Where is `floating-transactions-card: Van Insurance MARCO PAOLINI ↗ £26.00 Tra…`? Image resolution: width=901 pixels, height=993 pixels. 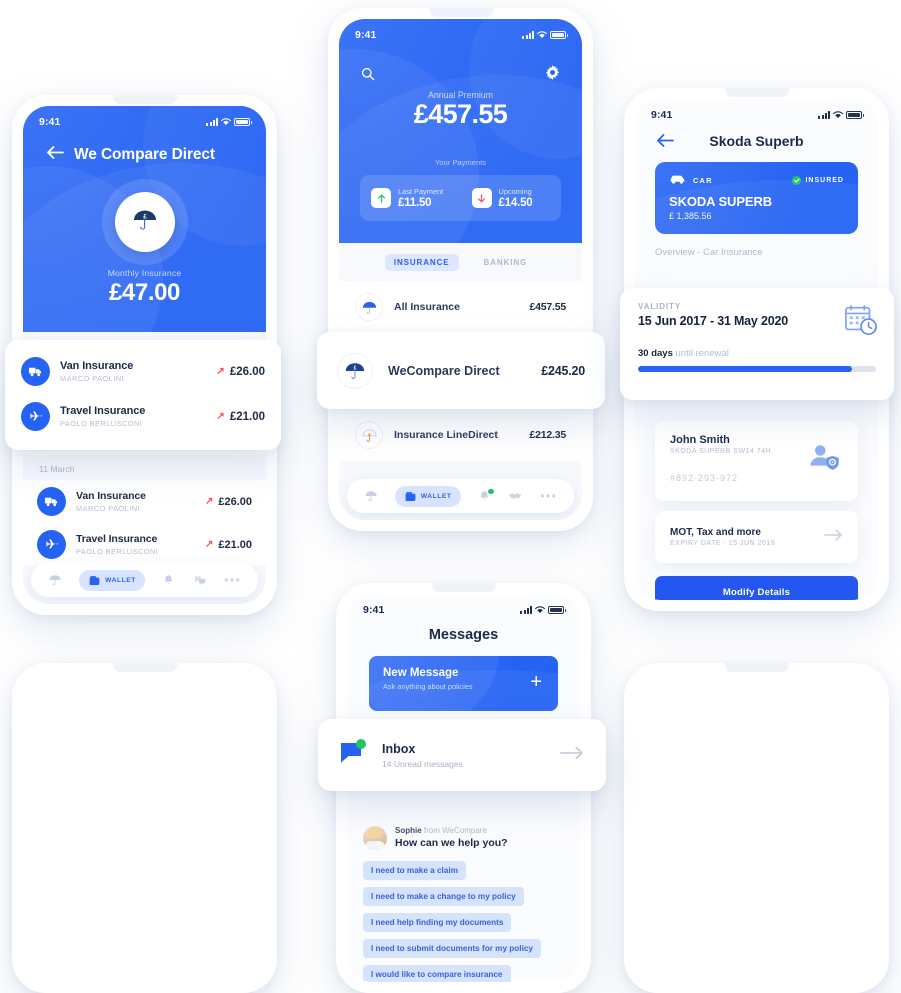
floating-transactions-card: Van Insurance MARCO PAOLINI ↗ £26.00 Tra… is located at coordinates (143, 395).